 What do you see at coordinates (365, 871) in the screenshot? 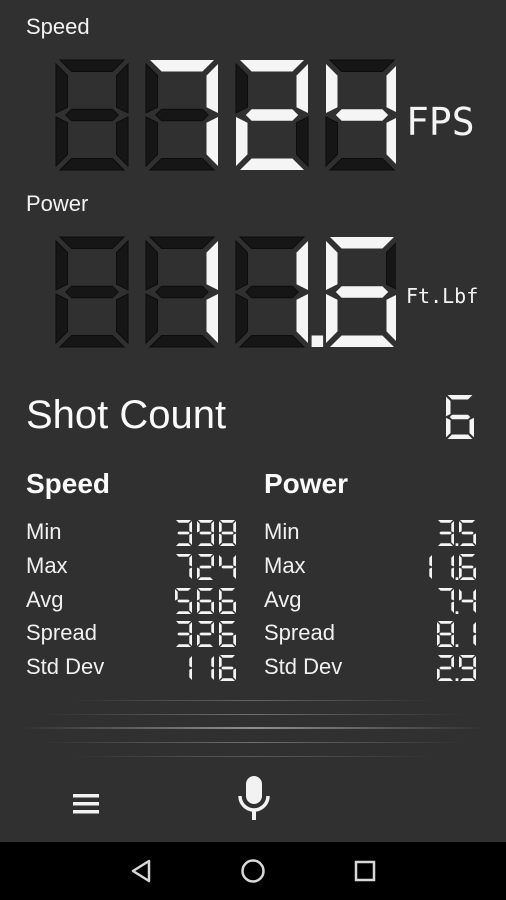
I see `nav-recents-button` at bounding box center [365, 871].